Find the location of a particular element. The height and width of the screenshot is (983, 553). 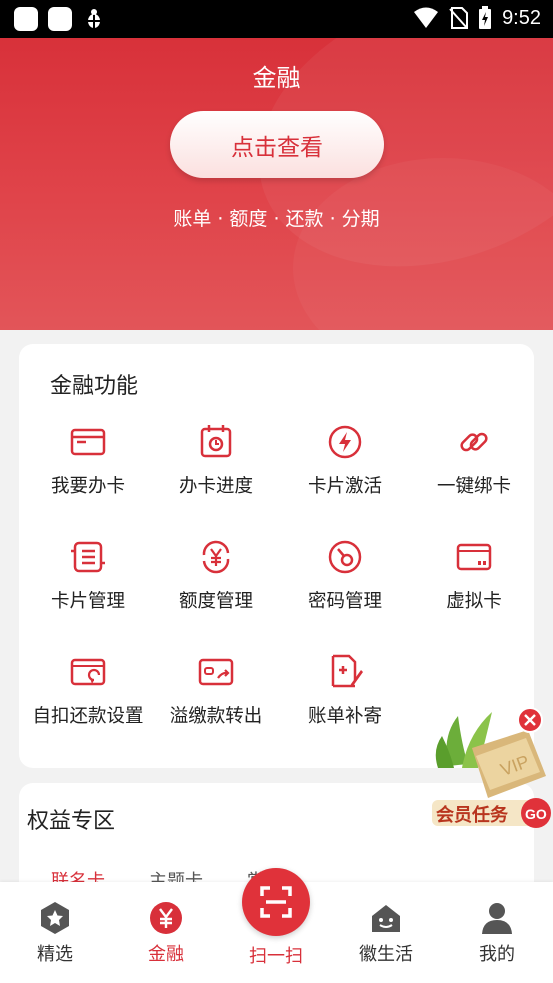

scan-button is located at coordinates (276, 902).